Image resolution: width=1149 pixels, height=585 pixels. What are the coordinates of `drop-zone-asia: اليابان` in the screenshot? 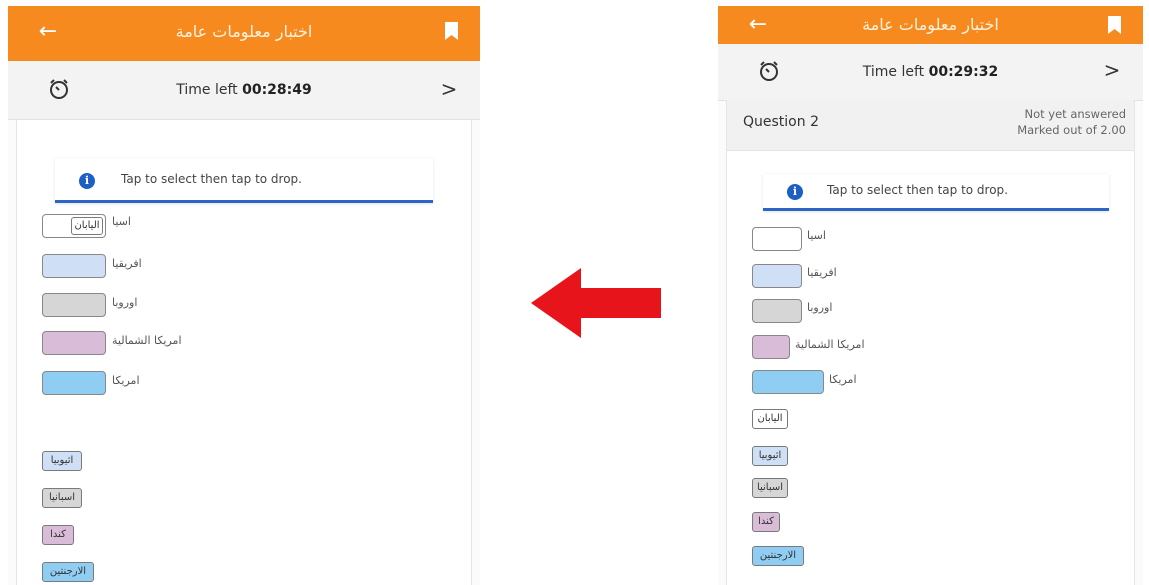 It's located at (74, 226).